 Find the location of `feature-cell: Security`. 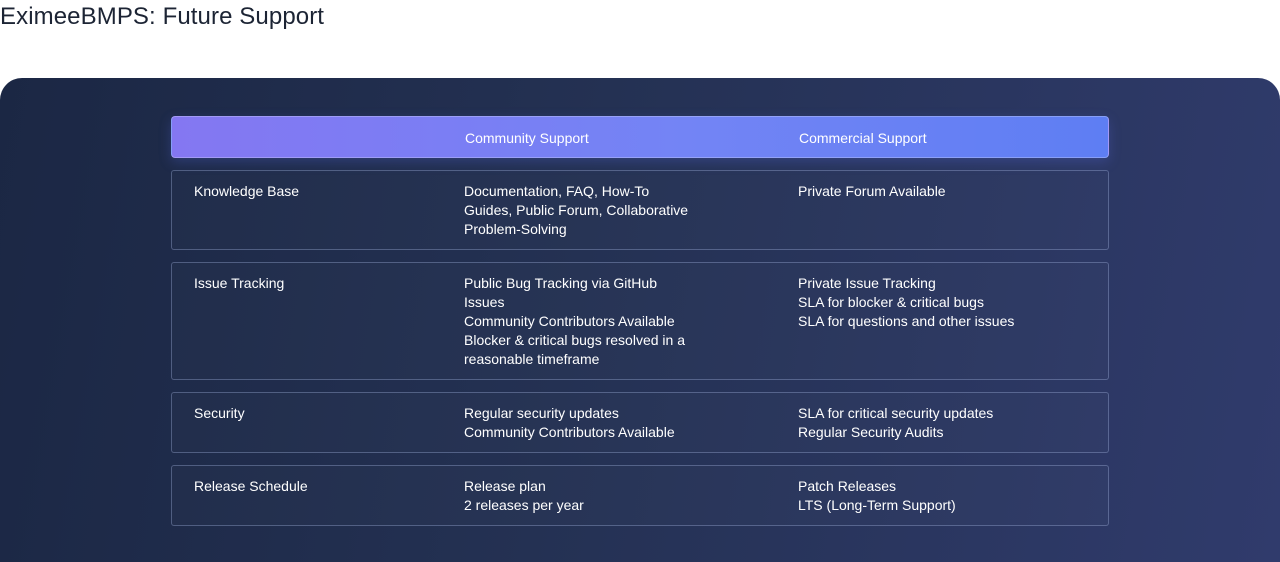

feature-cell: Security is located at coordinates (219, 413).